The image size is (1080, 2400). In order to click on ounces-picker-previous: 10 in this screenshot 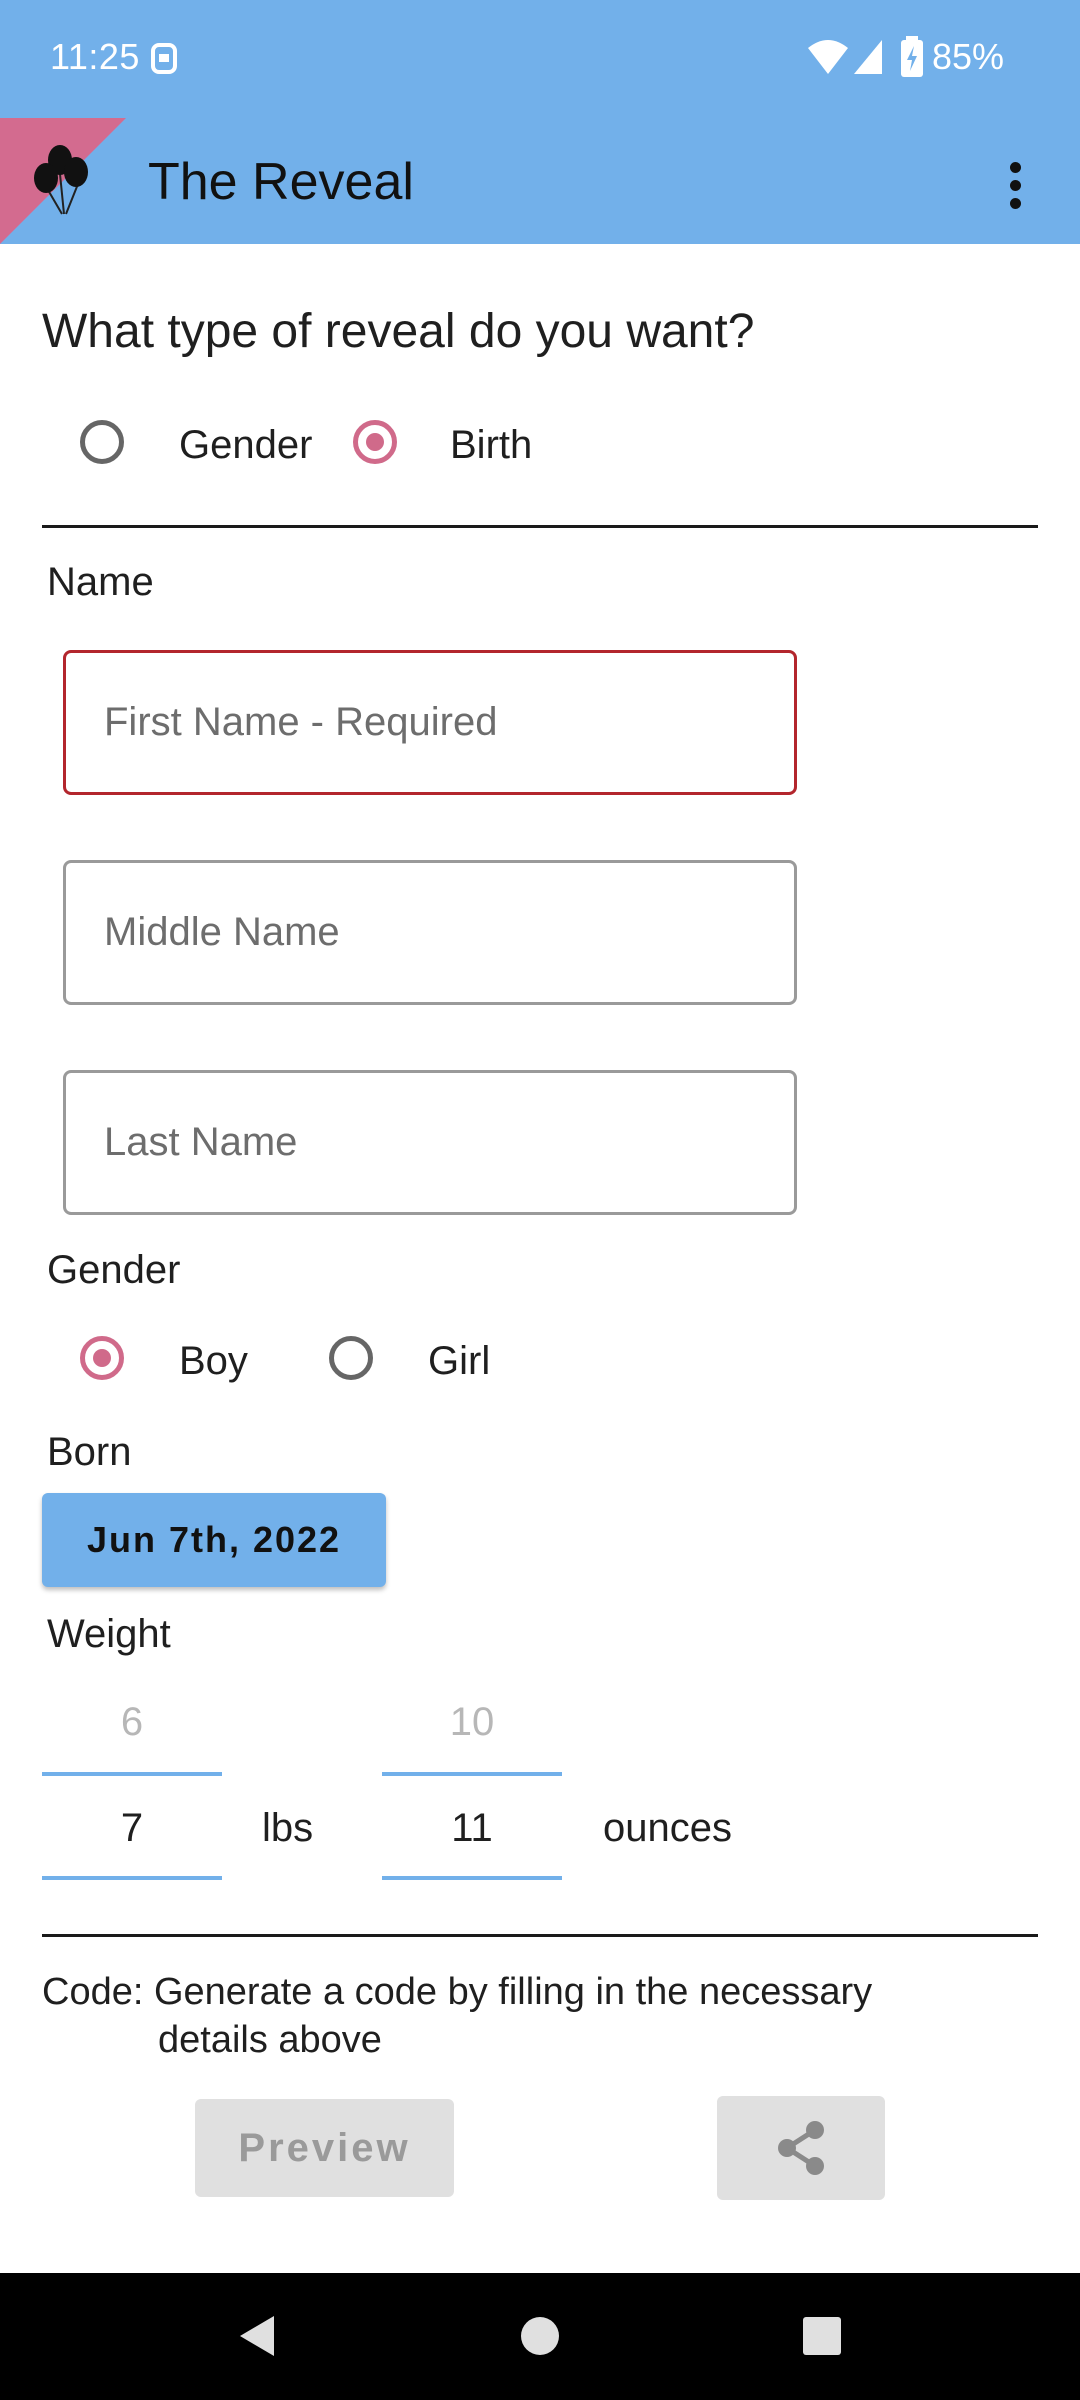, I will do `click(472, 1722)`.